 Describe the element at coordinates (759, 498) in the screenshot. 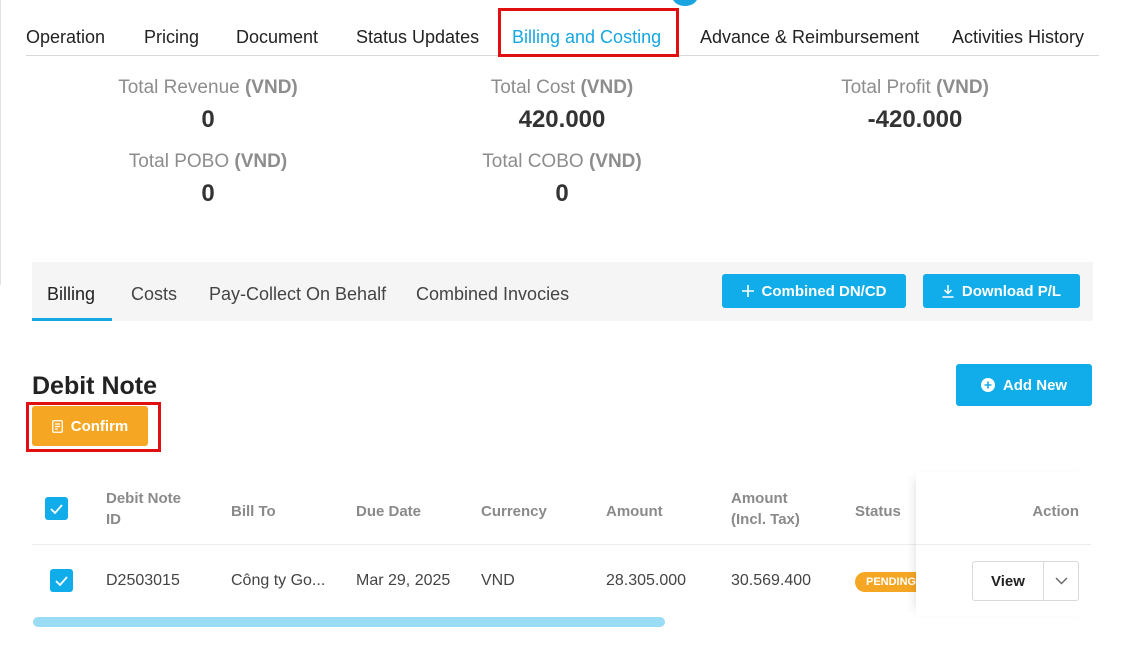

I see `header-line: Amount` at that location.